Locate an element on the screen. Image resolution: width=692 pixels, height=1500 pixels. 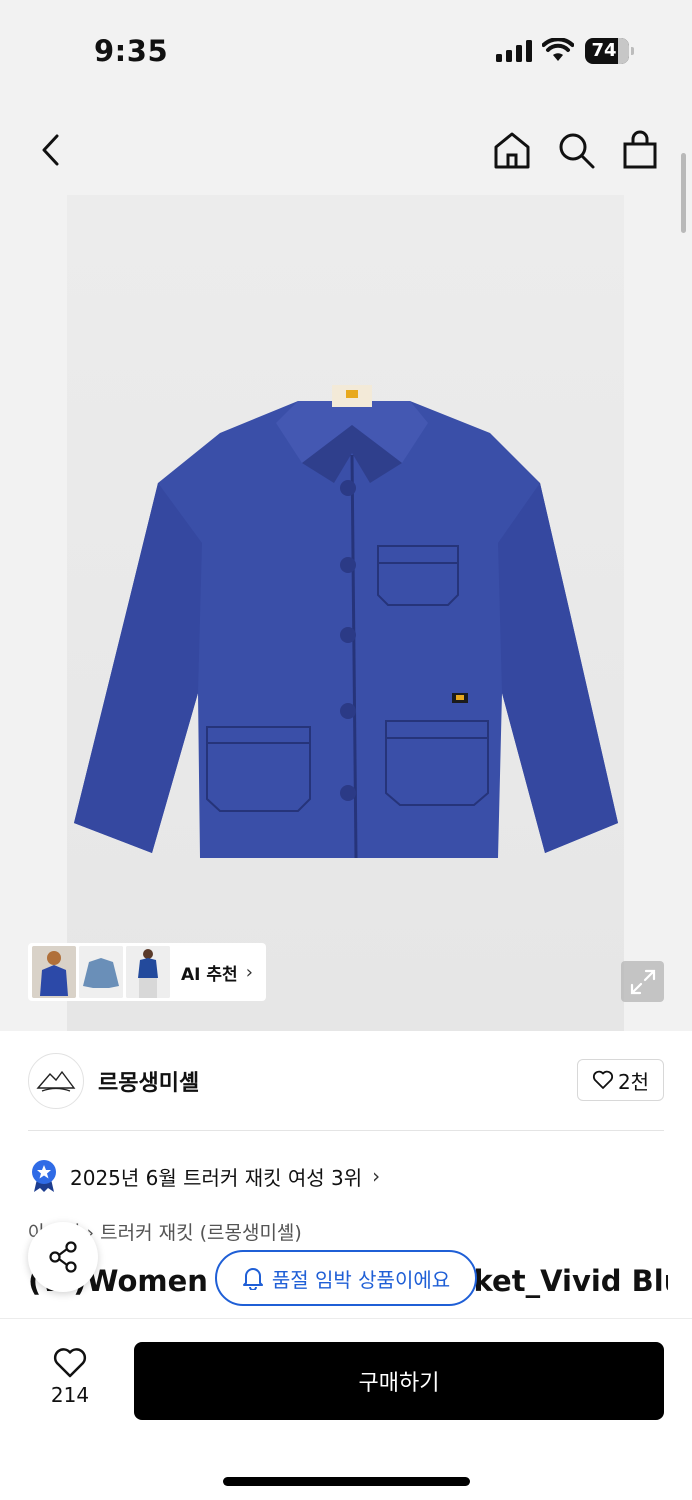
brand-like-button: 2천 is located at coordinates (620, 1080).